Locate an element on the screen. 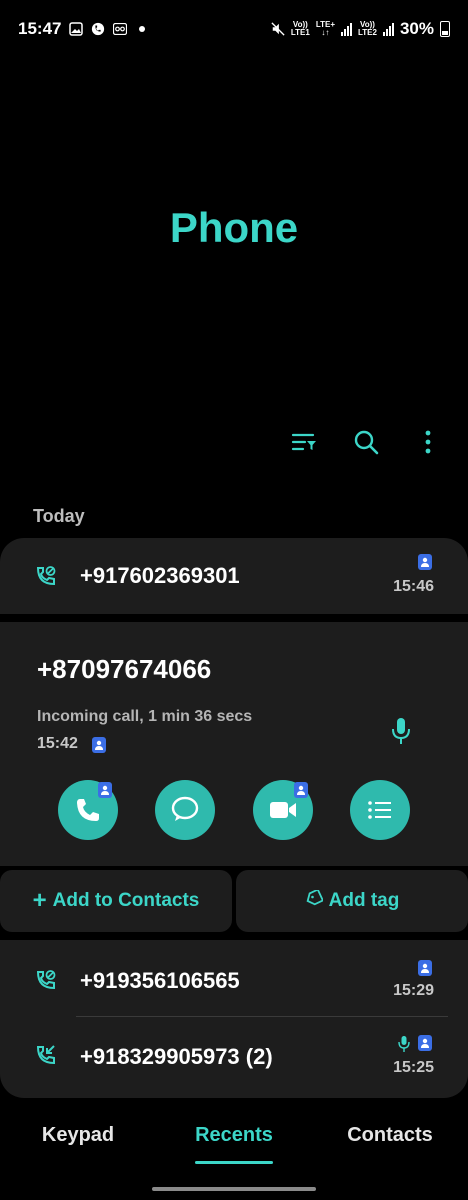 This screenshot has width=468, height=1200. message-button is located at coordinates (185, 810).